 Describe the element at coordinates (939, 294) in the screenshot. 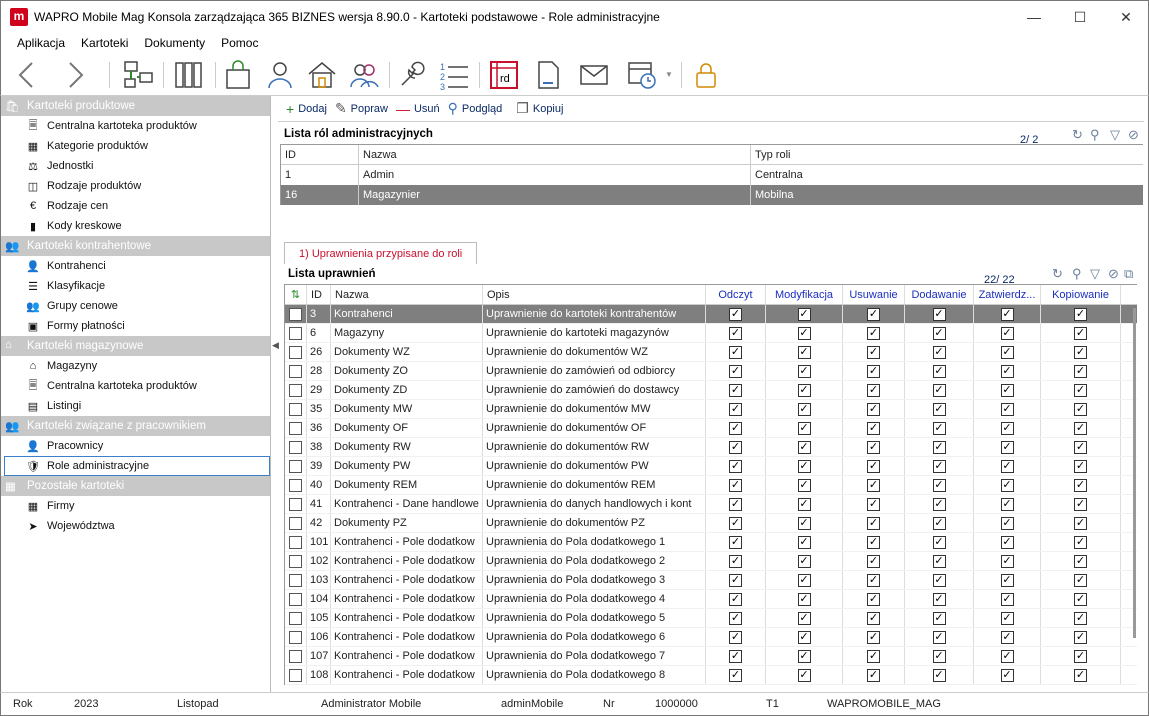

I see `col-dodawanie: Dodawanie` at that location.